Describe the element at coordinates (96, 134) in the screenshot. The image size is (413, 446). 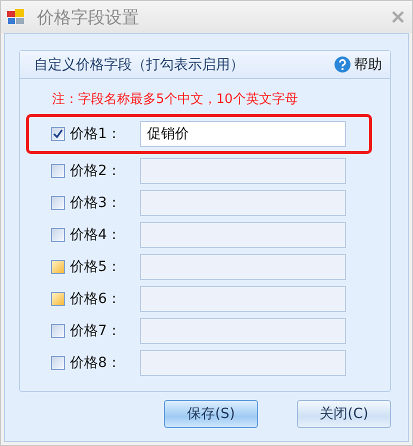
I see `field-label: 价格1：` at that location.